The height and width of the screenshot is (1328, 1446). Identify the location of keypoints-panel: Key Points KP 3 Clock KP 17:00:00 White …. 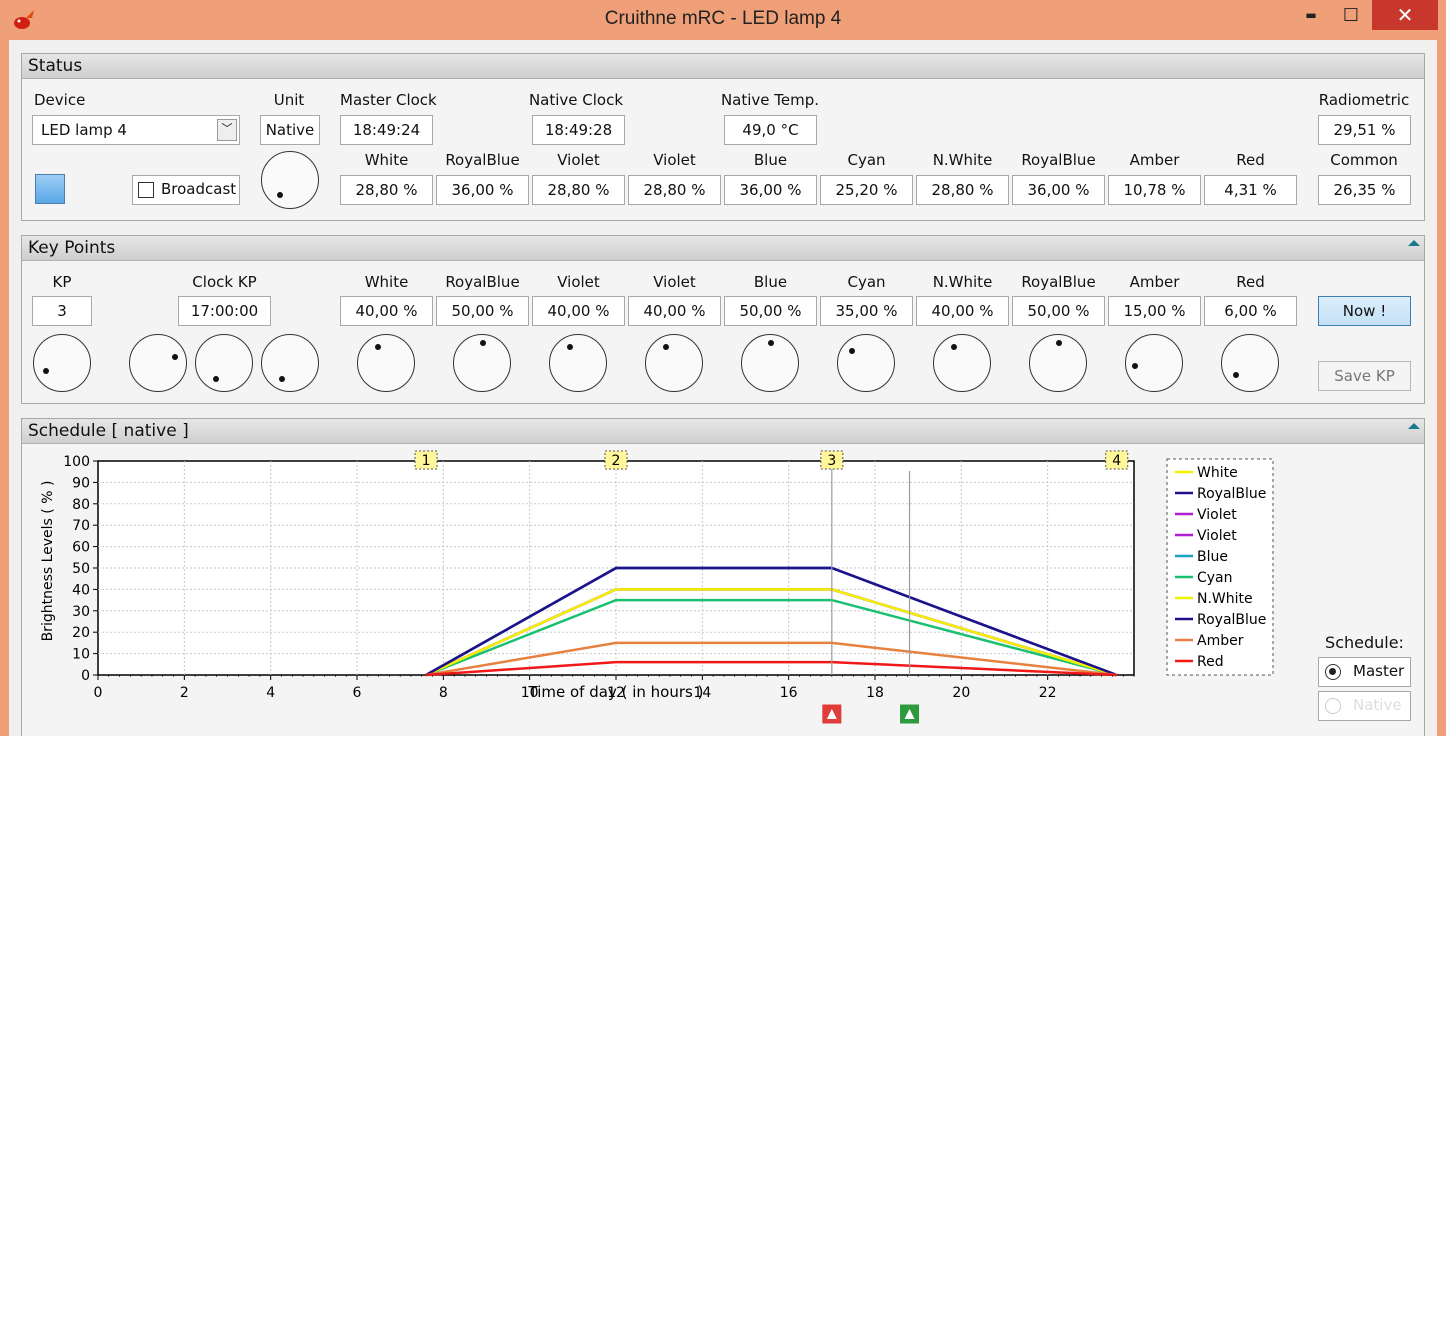
(723, 319).